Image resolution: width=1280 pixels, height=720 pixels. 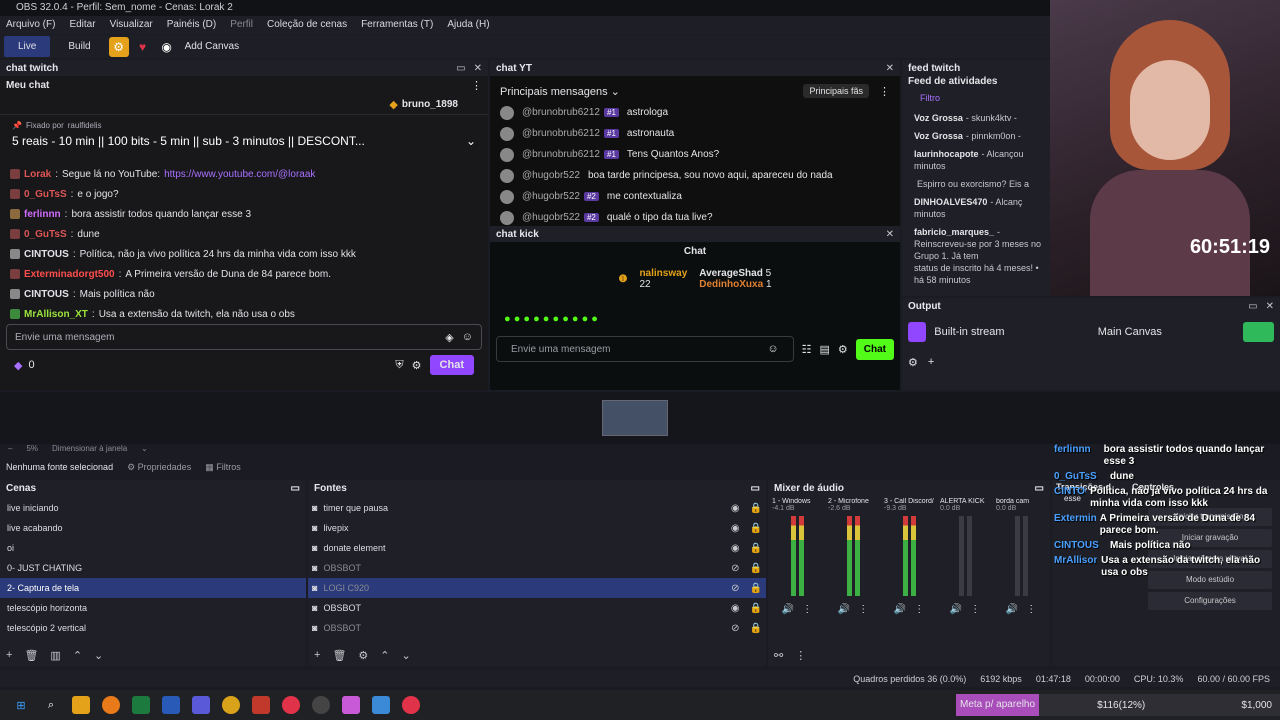 What do you see at coordinates (645, 349) in the screenshot?
I see `kick-chat-input: Envie uma mensagem ☺` at bounding box center [645, 349].